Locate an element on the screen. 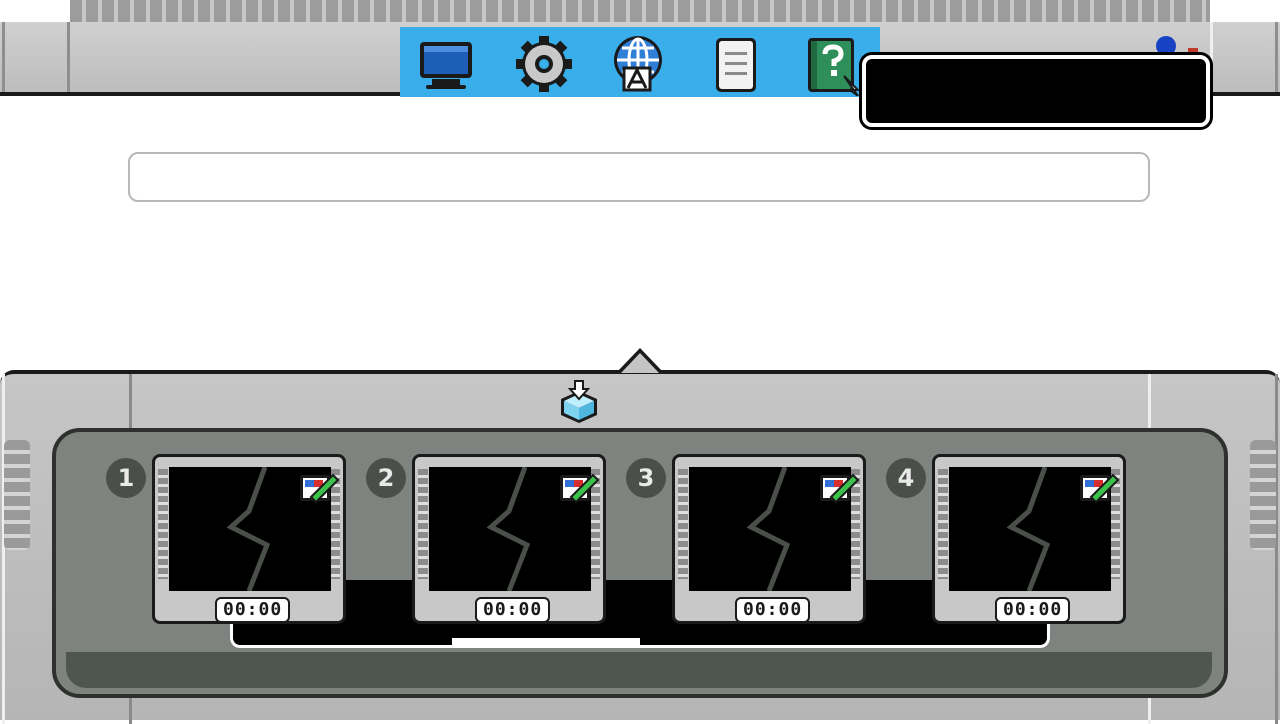  display-button is located at coordinates (446, 64).